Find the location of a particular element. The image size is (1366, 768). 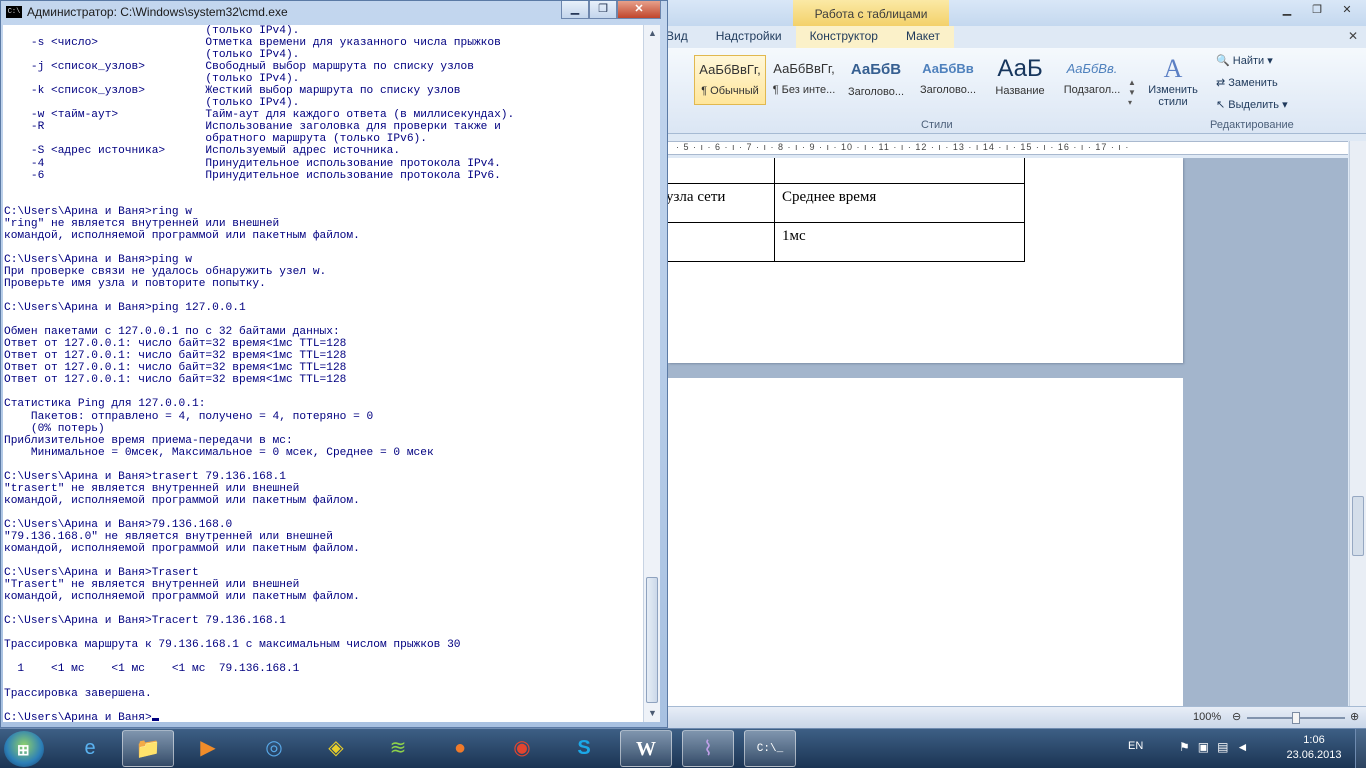

ribbon-close-icon: ✕ is located at coordinates (1353, 36).